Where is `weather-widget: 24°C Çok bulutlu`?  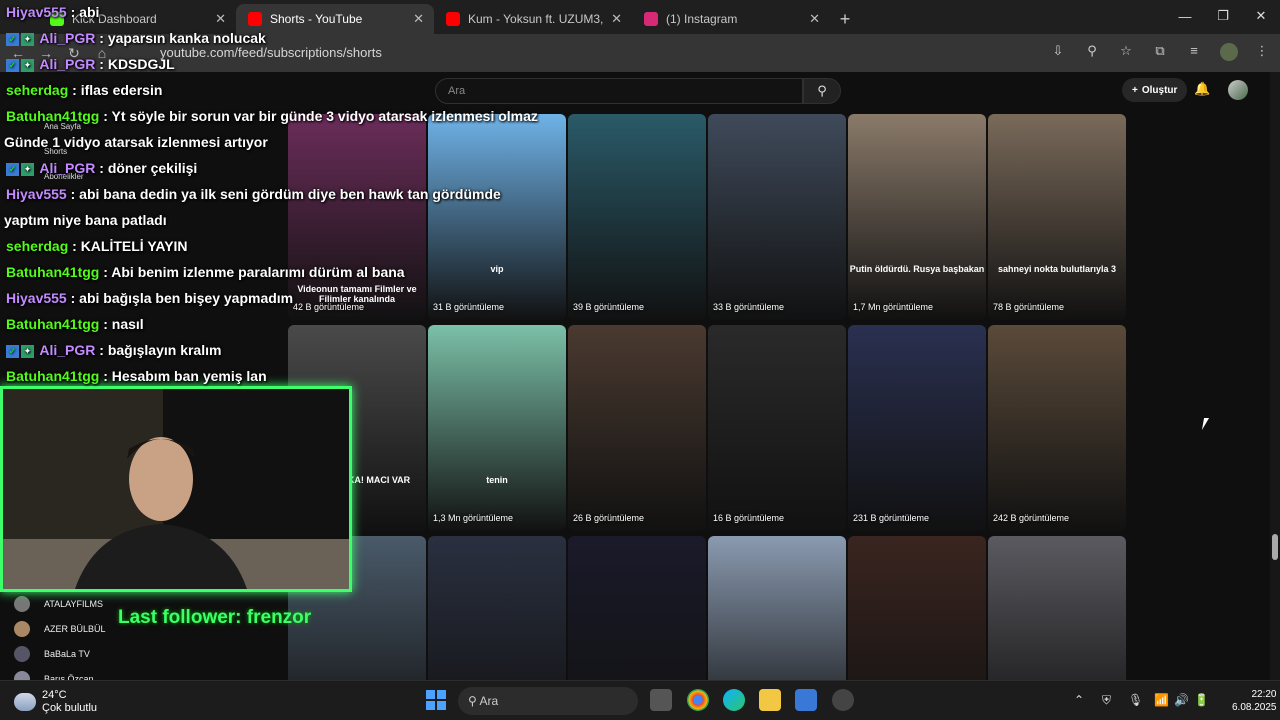
weather-widget: 24°C Çok bulutlu is located at coordinates (55, 702).